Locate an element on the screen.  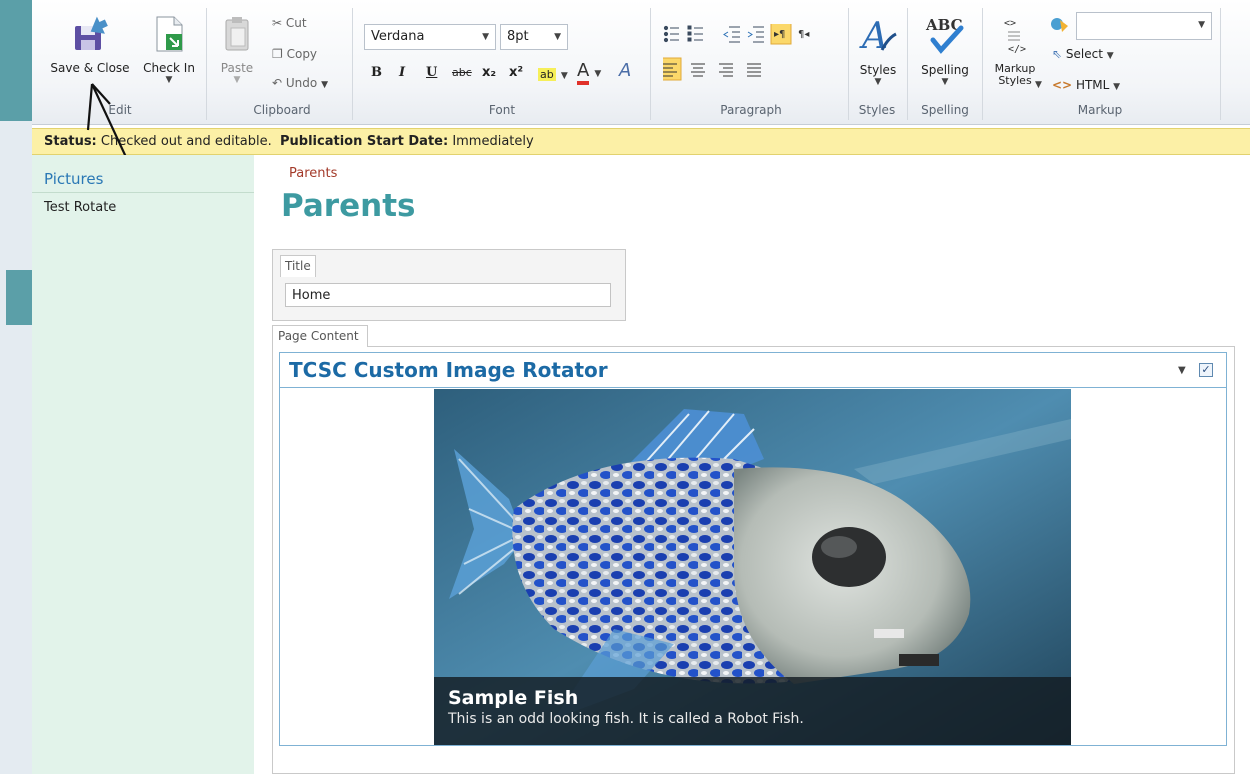
html-button: <> HTML ▼ is located at coordinates (1086, 85).